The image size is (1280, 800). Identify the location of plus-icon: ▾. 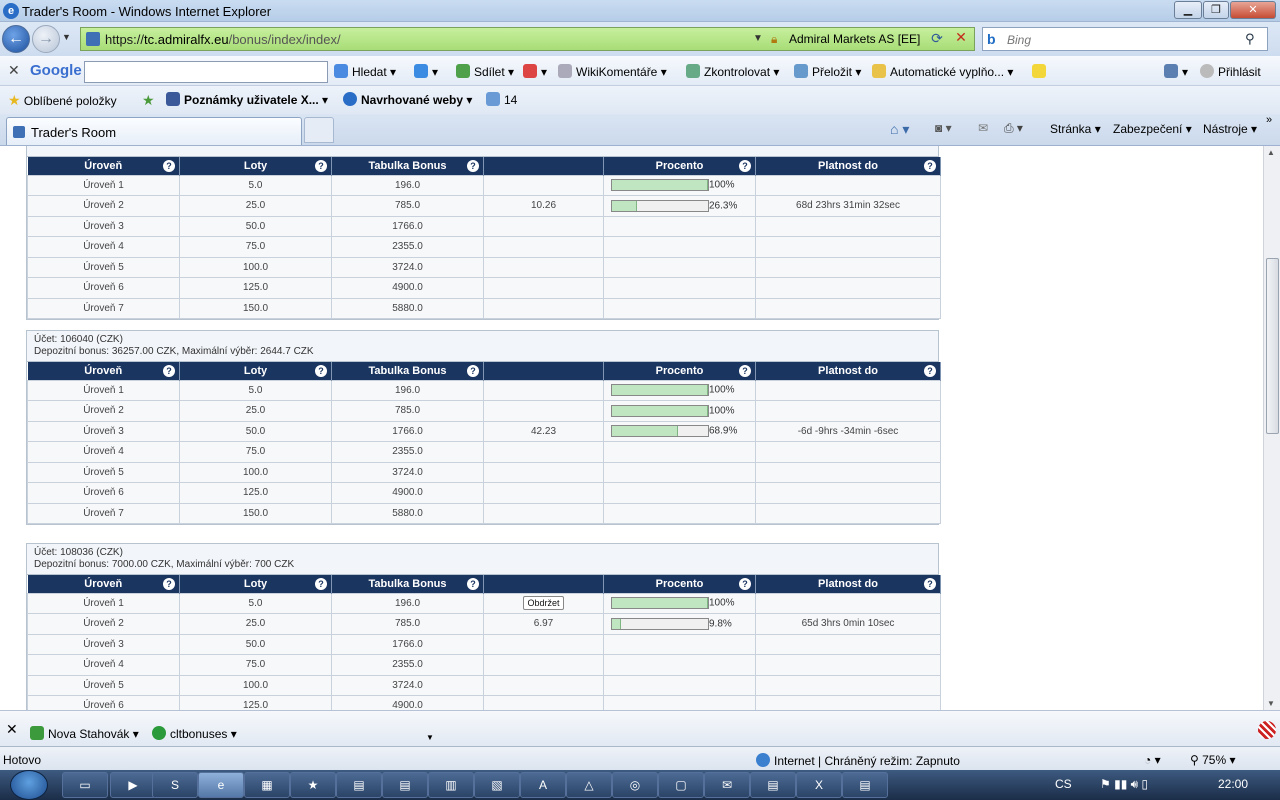
(426, 71).